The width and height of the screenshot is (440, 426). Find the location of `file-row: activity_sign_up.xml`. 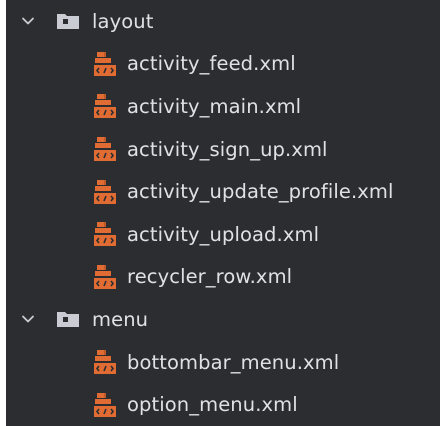

file-row: activity_sign_up.xml is located at coordinates (223, 149).